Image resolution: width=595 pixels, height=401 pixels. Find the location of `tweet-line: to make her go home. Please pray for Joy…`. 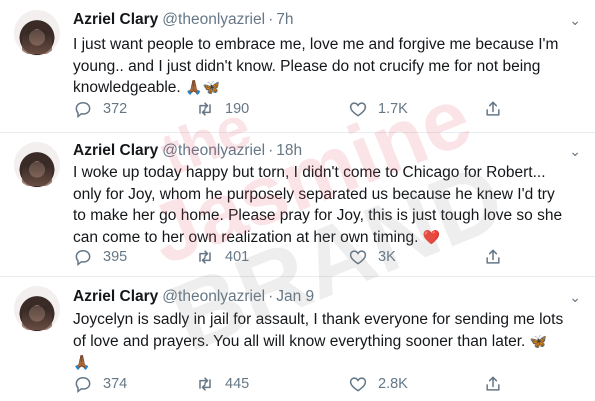

tweet-line: to make her go home. Please pray for Joy… is located at coordinates (318, 215).